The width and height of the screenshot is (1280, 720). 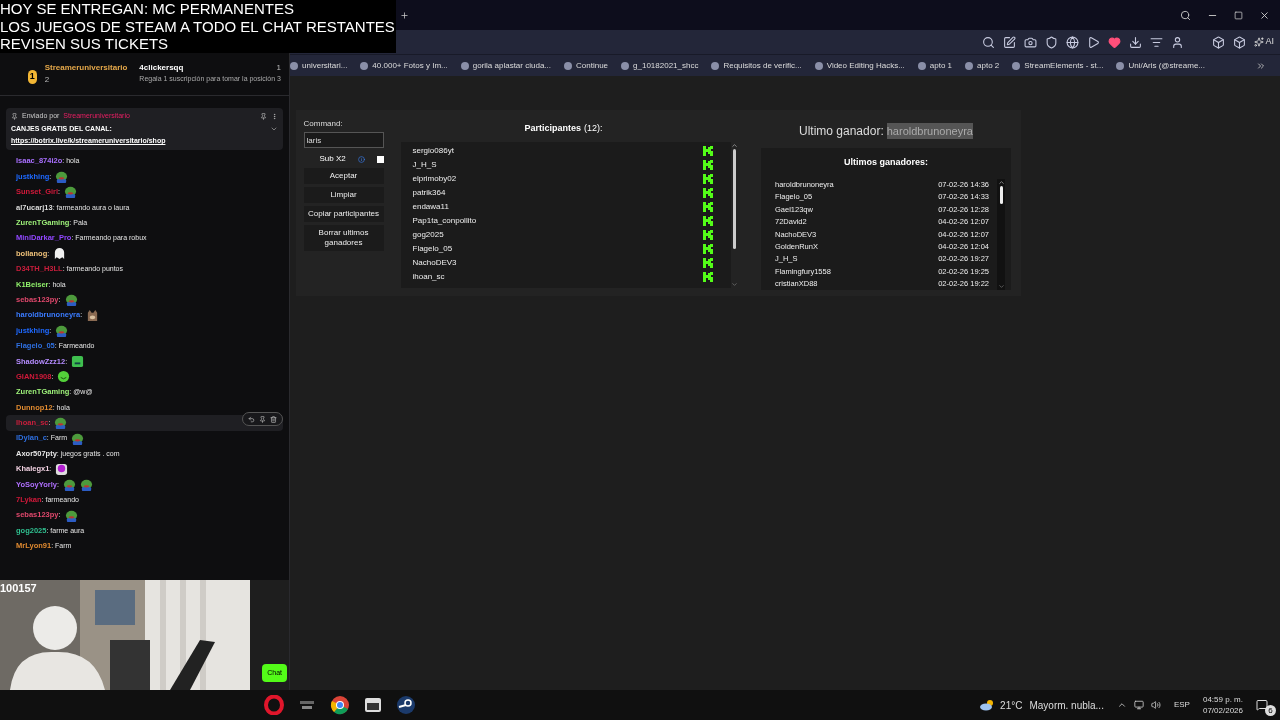 I want to click on cat-emote-icon, so click(x=93, y=315).